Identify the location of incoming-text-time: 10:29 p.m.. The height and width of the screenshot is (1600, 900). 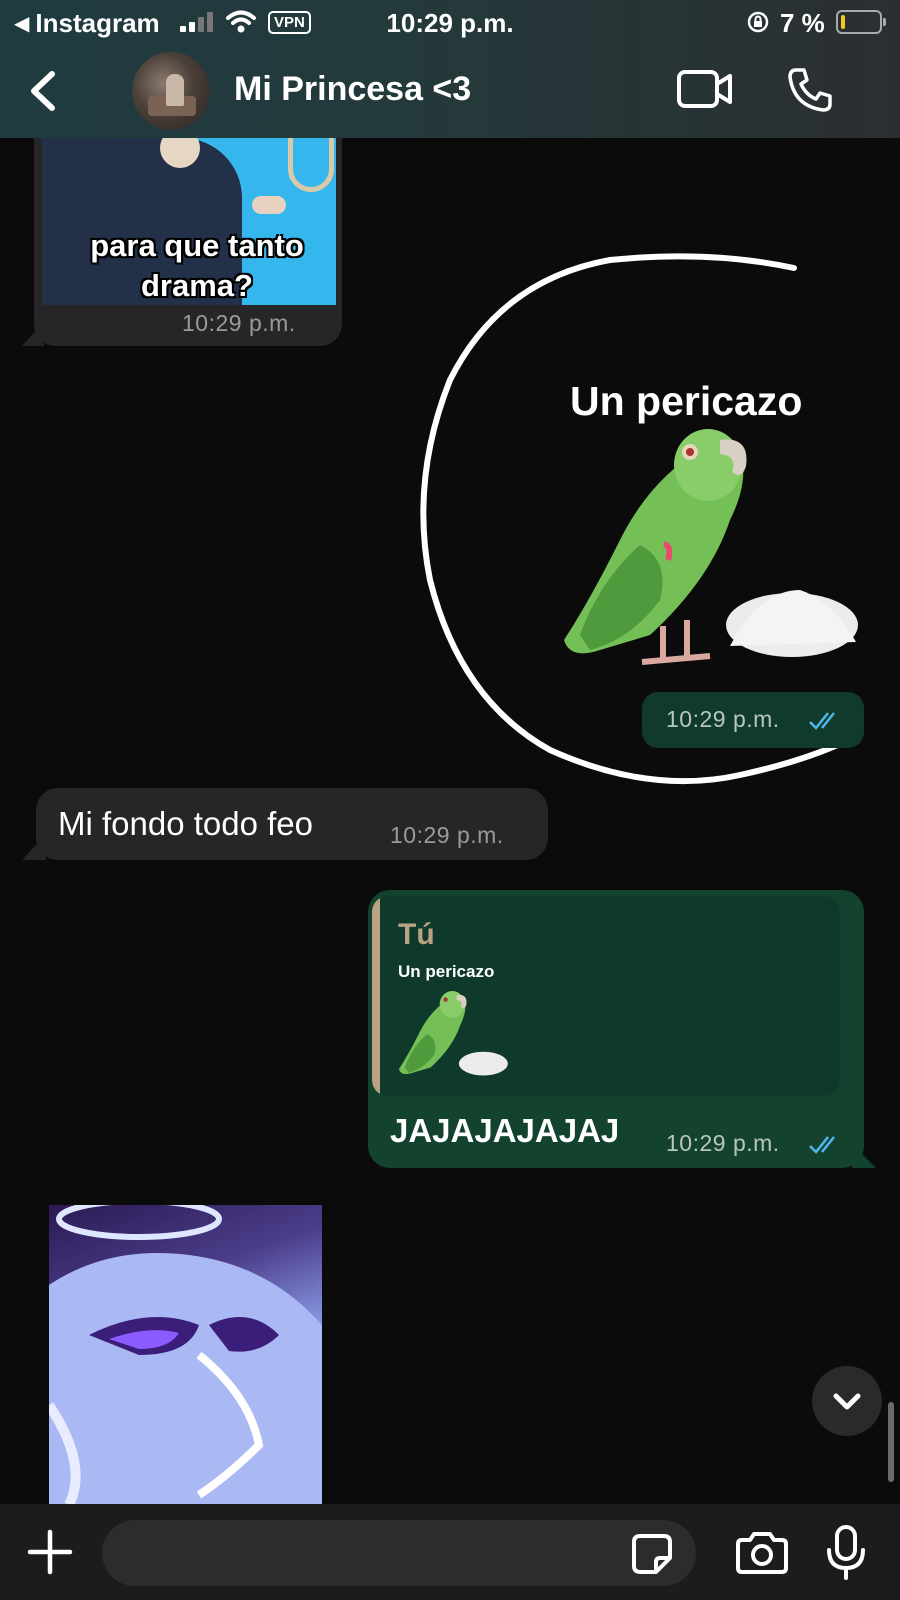
(447, 835).